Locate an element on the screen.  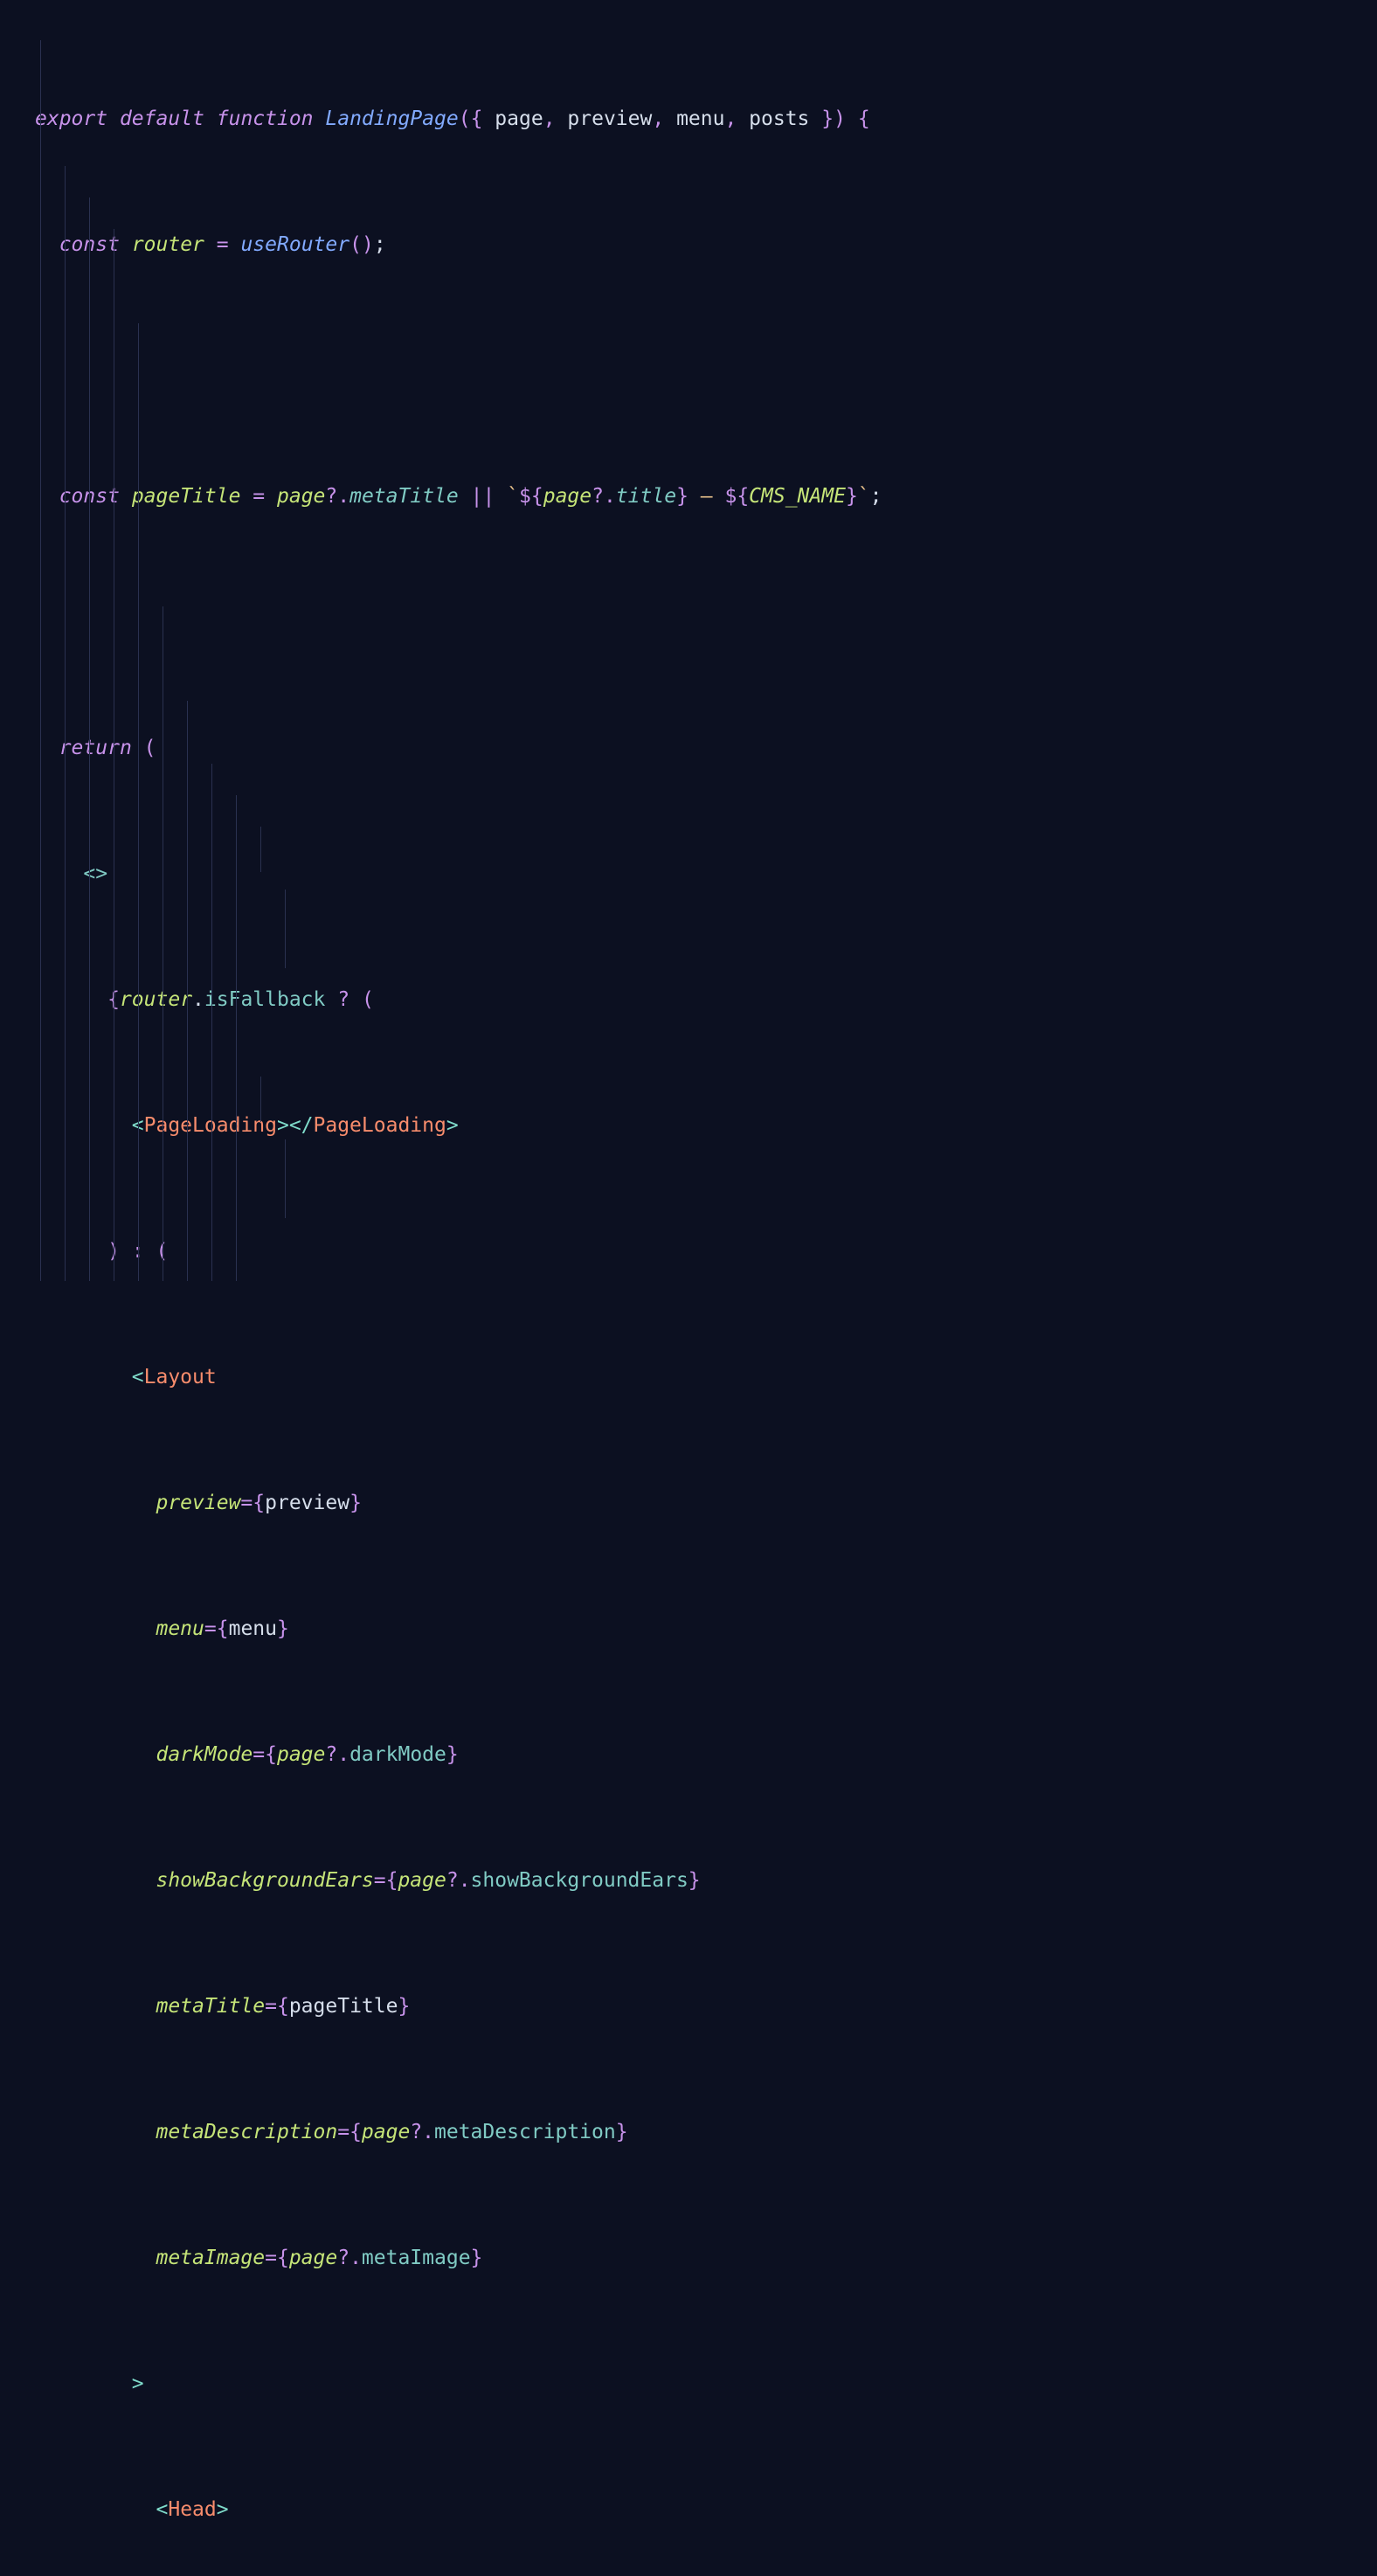
code-line: return ( is located at coordinates (107, 748).